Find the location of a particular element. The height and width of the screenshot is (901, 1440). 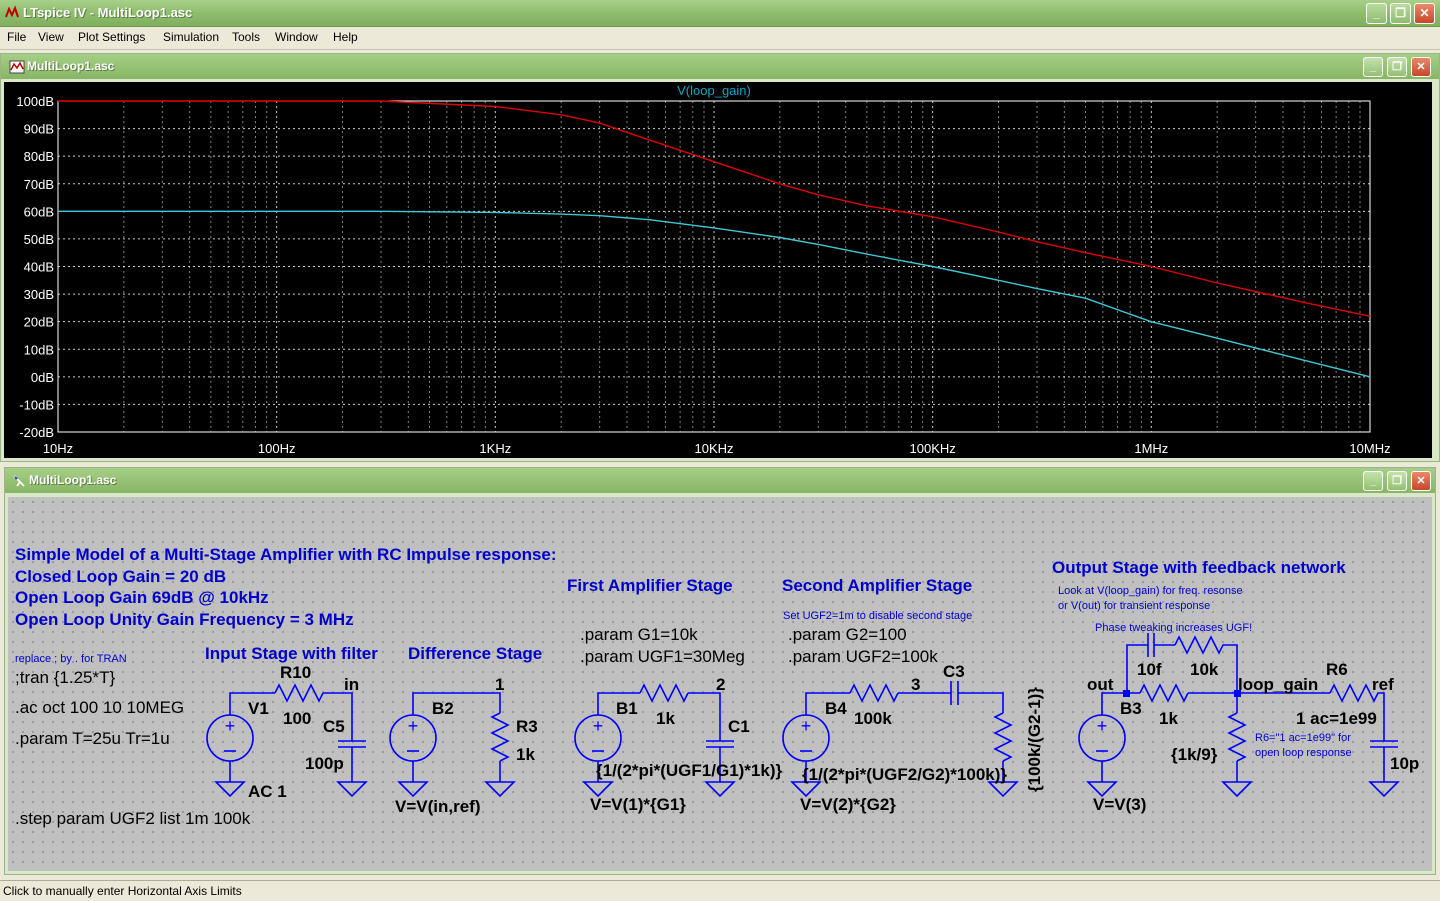

directive-tran: ;tran {1.25*T} is located at coordinates (65, 677).